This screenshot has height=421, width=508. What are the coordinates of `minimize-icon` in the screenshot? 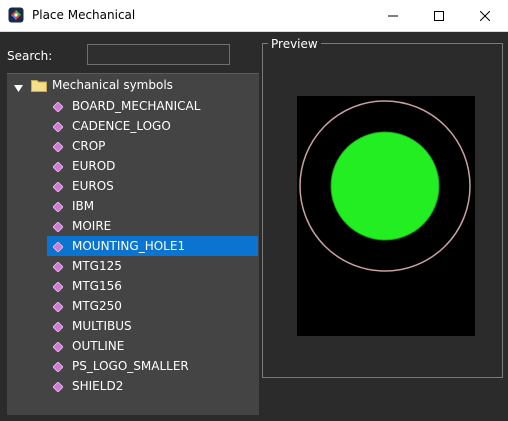 It's located at (393, 15).